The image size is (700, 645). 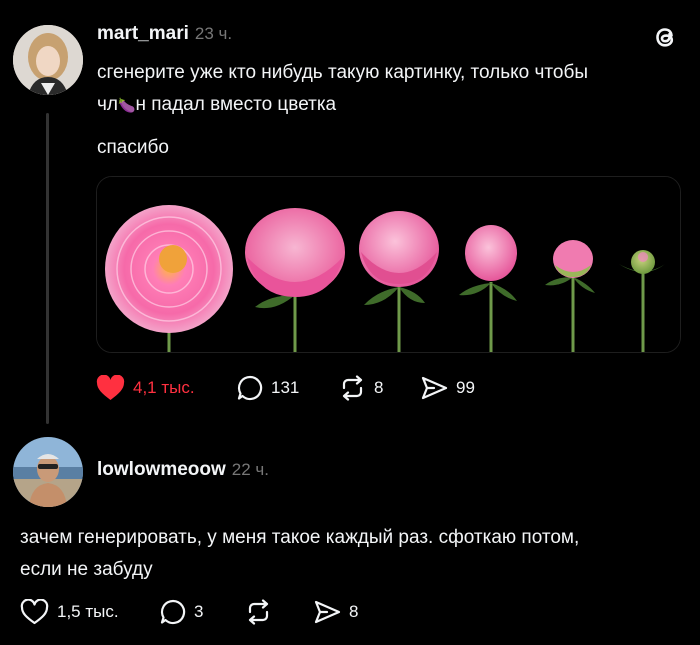 I want to click on reply-text-line: если не забуду, so click(x=86, y=569).